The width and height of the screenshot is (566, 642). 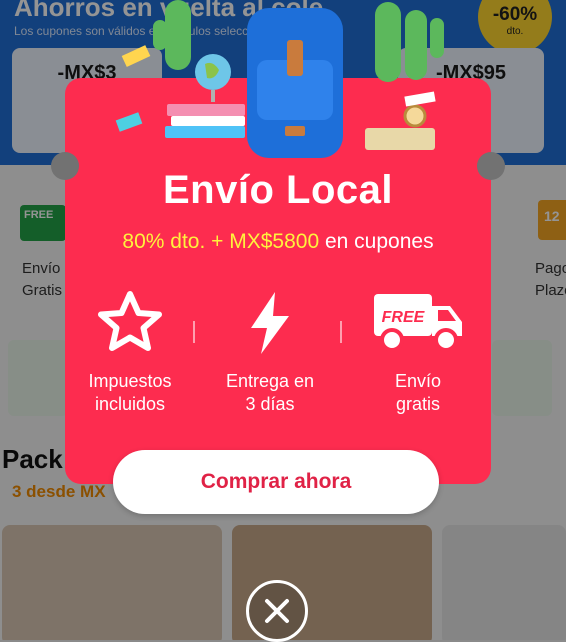 What do you see at coordinates (130, 392) in the screenshot?
I see `benefit-label: Impuestos incluidos` at bounding box center [130, 392].